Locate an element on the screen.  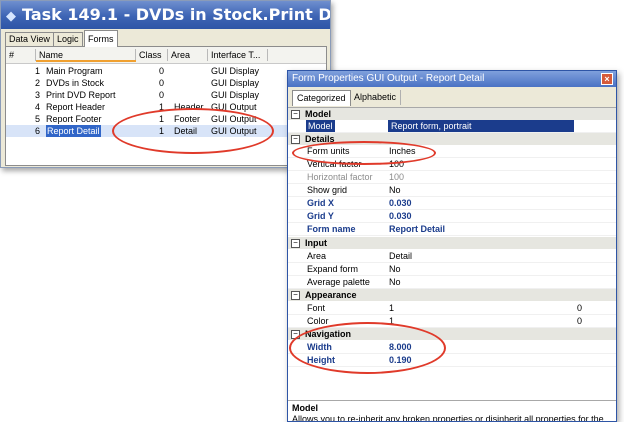
cell-name: Print DVD Report is located at coordinates (81, 95).